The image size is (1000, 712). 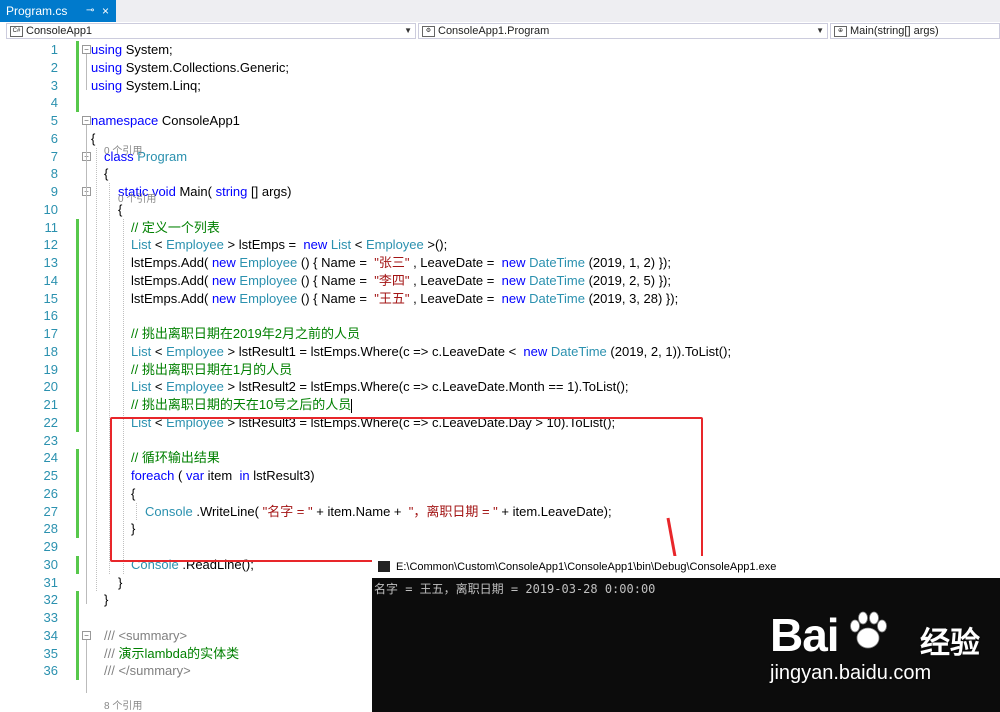 What do you see at coordinates (805, 635) in the screenshot?
I see `watermark-brand: Bai` at bounding box center [805, 635].